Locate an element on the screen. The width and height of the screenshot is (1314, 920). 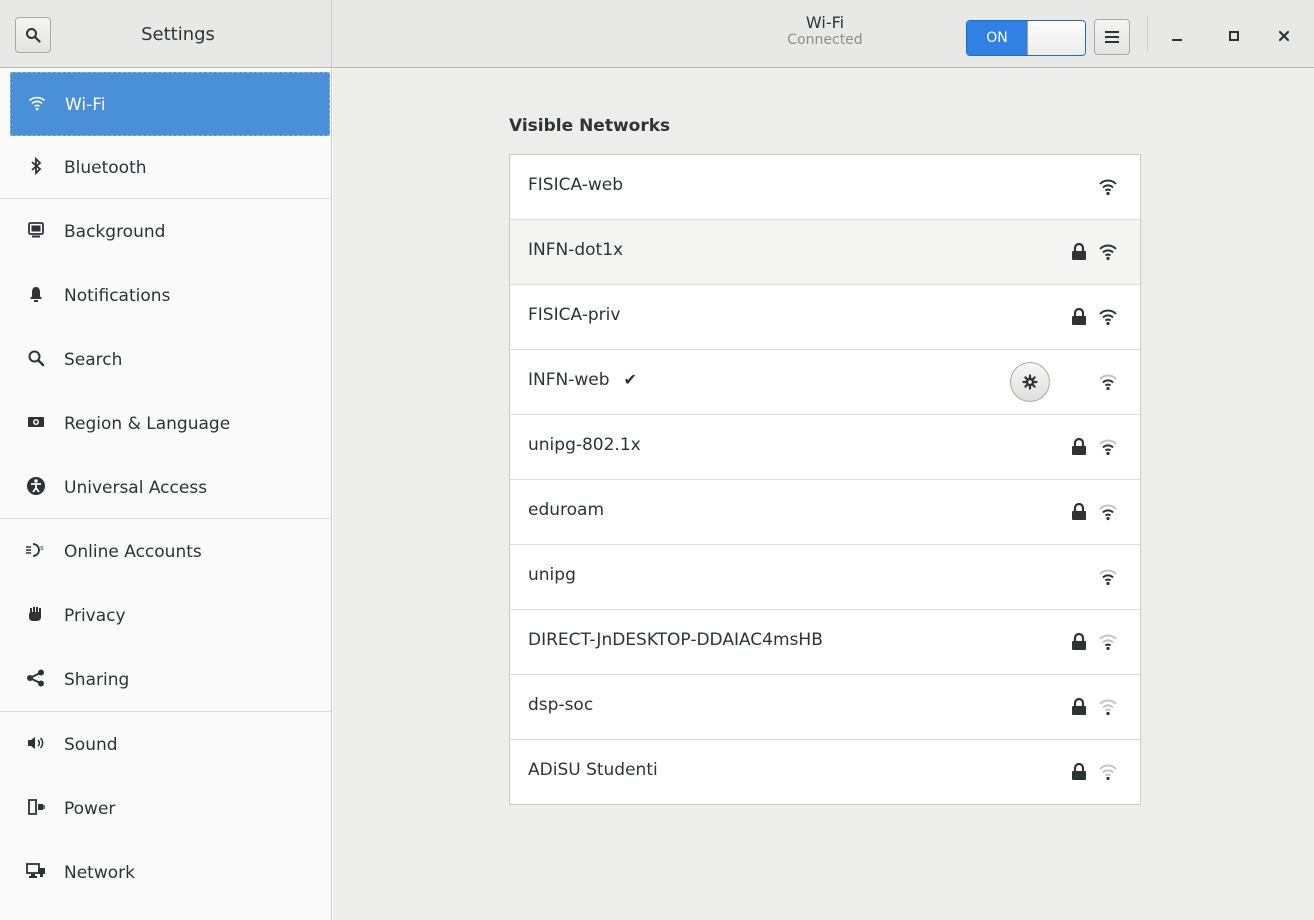
visible-networks-heading: Visible Networks is located at coordinates (590, 126).